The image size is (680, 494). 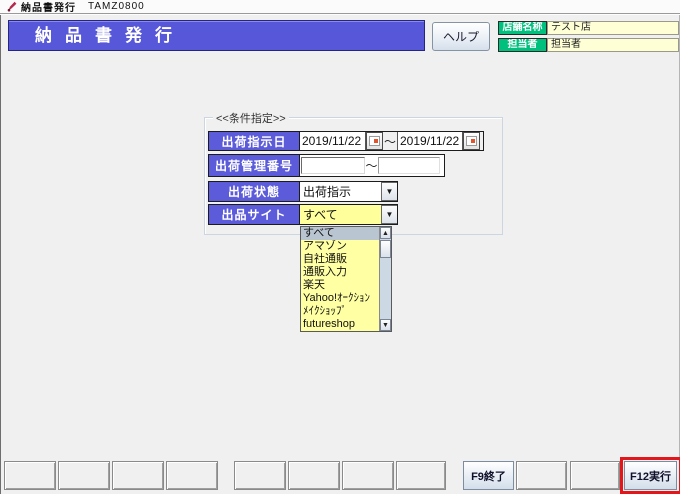 I want to click on ship-status-row: 出荷状態 出荷指示 ▼, so click(x=303, y=191).